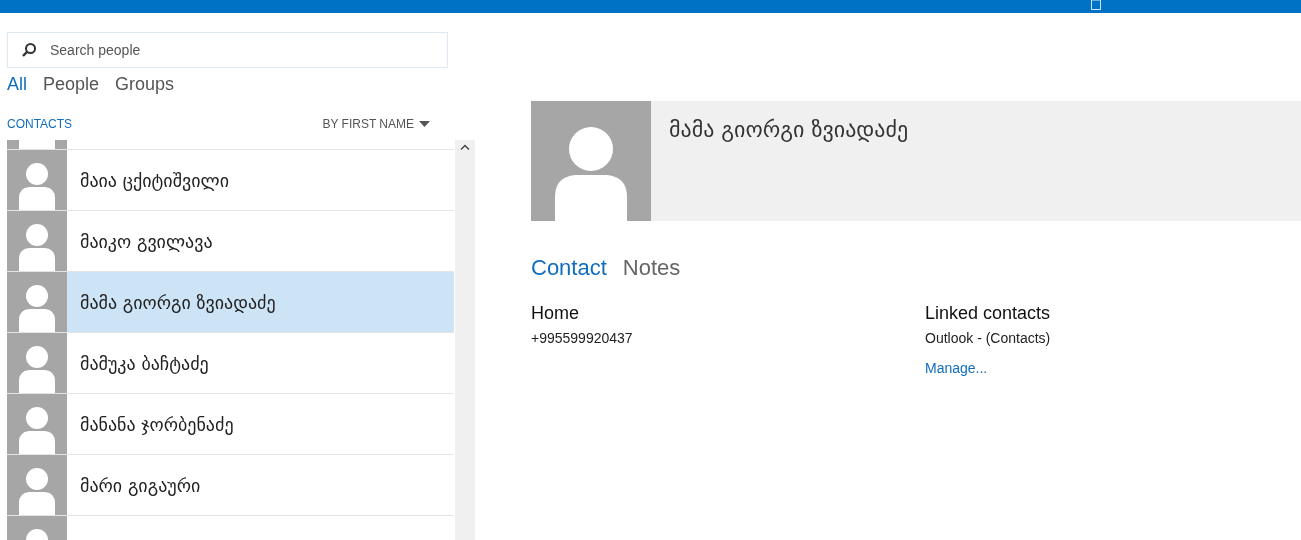 This screenshot has height=540, width=1301. What do you see at coordinates (555, 313) in the screenshot?
I see `phone-label: Home` at bounding box center [555, 313].